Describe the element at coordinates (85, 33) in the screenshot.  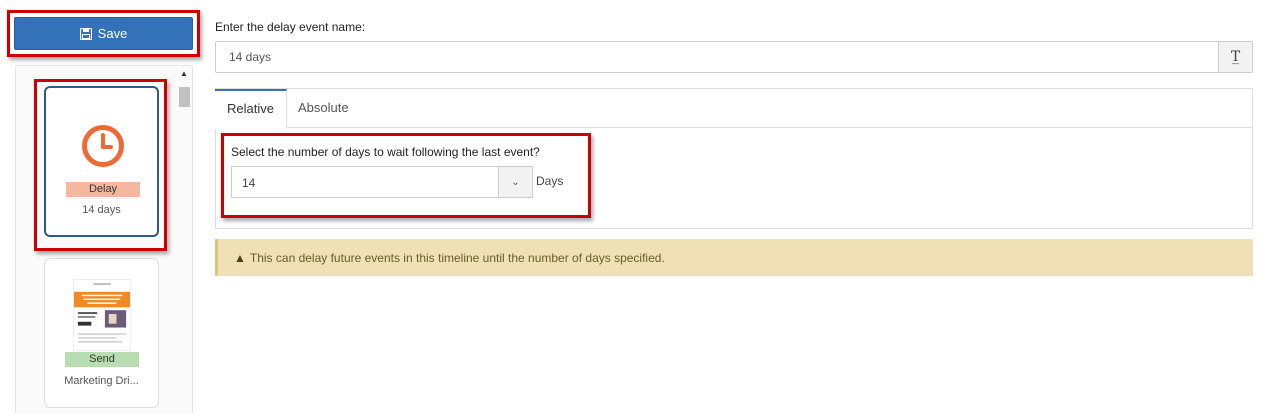
I see `floppy-disk-icon` at that location.